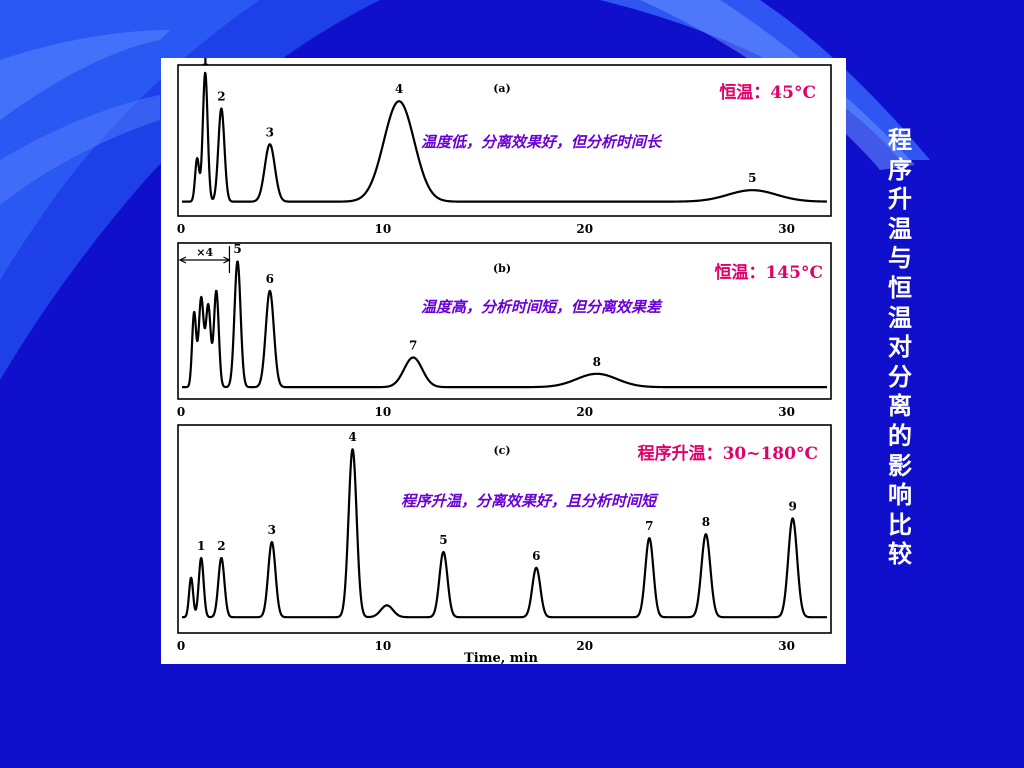 The image size is (1024, 768). Describe the element at coordinates (504, 533) in the screenshot. I see `chromatogram-trace` at that location.